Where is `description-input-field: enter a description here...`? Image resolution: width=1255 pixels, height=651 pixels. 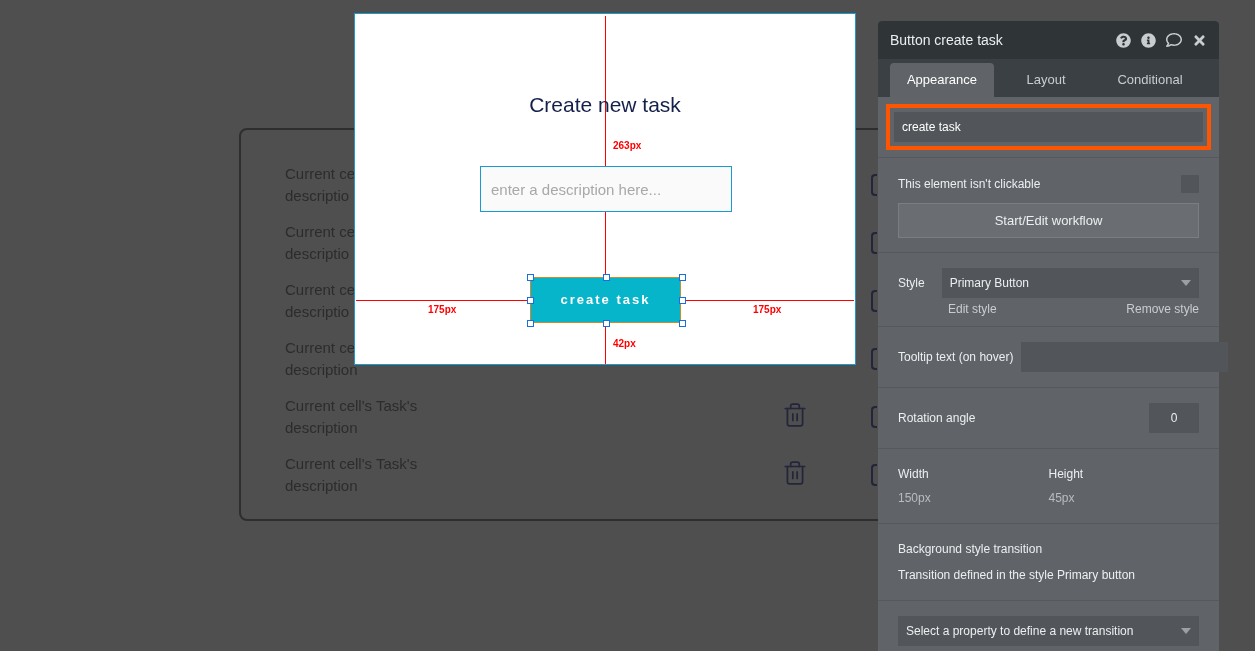 description-input-field: enter a description here... is located at coordinates (606, 189).